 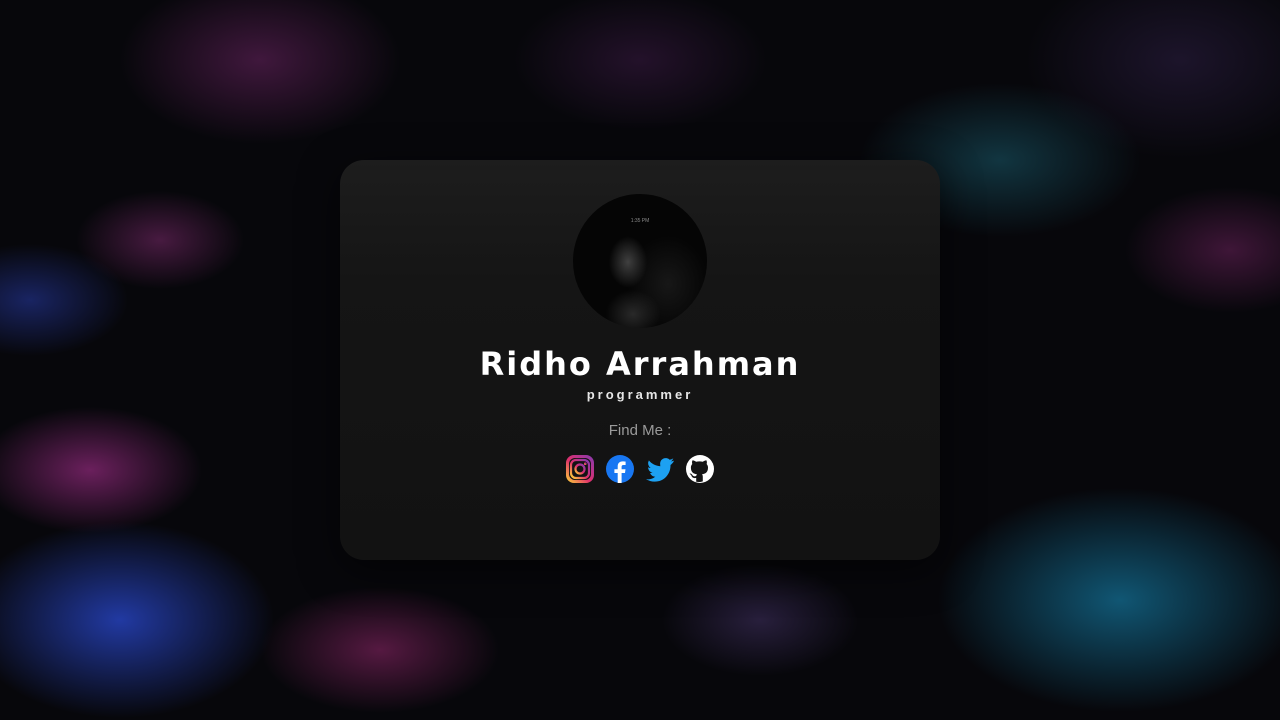 I want to click on profile-role: programmer, so click(x=640, y=394).